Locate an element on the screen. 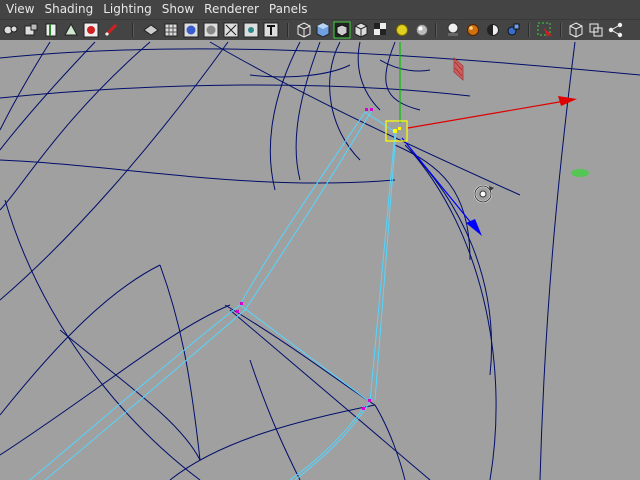 This screenshot has width=640, height=480. smooth-shade-all-icon is located at coordinates (323, 30).